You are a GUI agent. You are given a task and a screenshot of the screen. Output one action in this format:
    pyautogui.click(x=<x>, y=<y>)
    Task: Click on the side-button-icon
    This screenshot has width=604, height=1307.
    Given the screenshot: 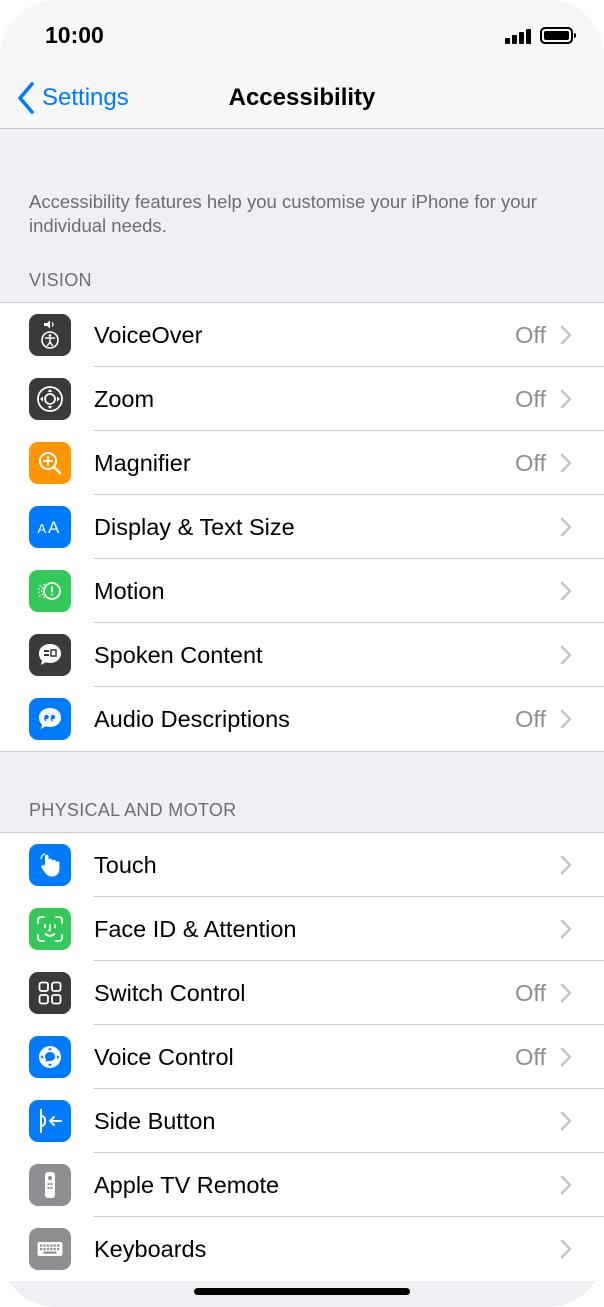 What is the action you would take?
    pyautogui.click(x=50, y=1121)
    